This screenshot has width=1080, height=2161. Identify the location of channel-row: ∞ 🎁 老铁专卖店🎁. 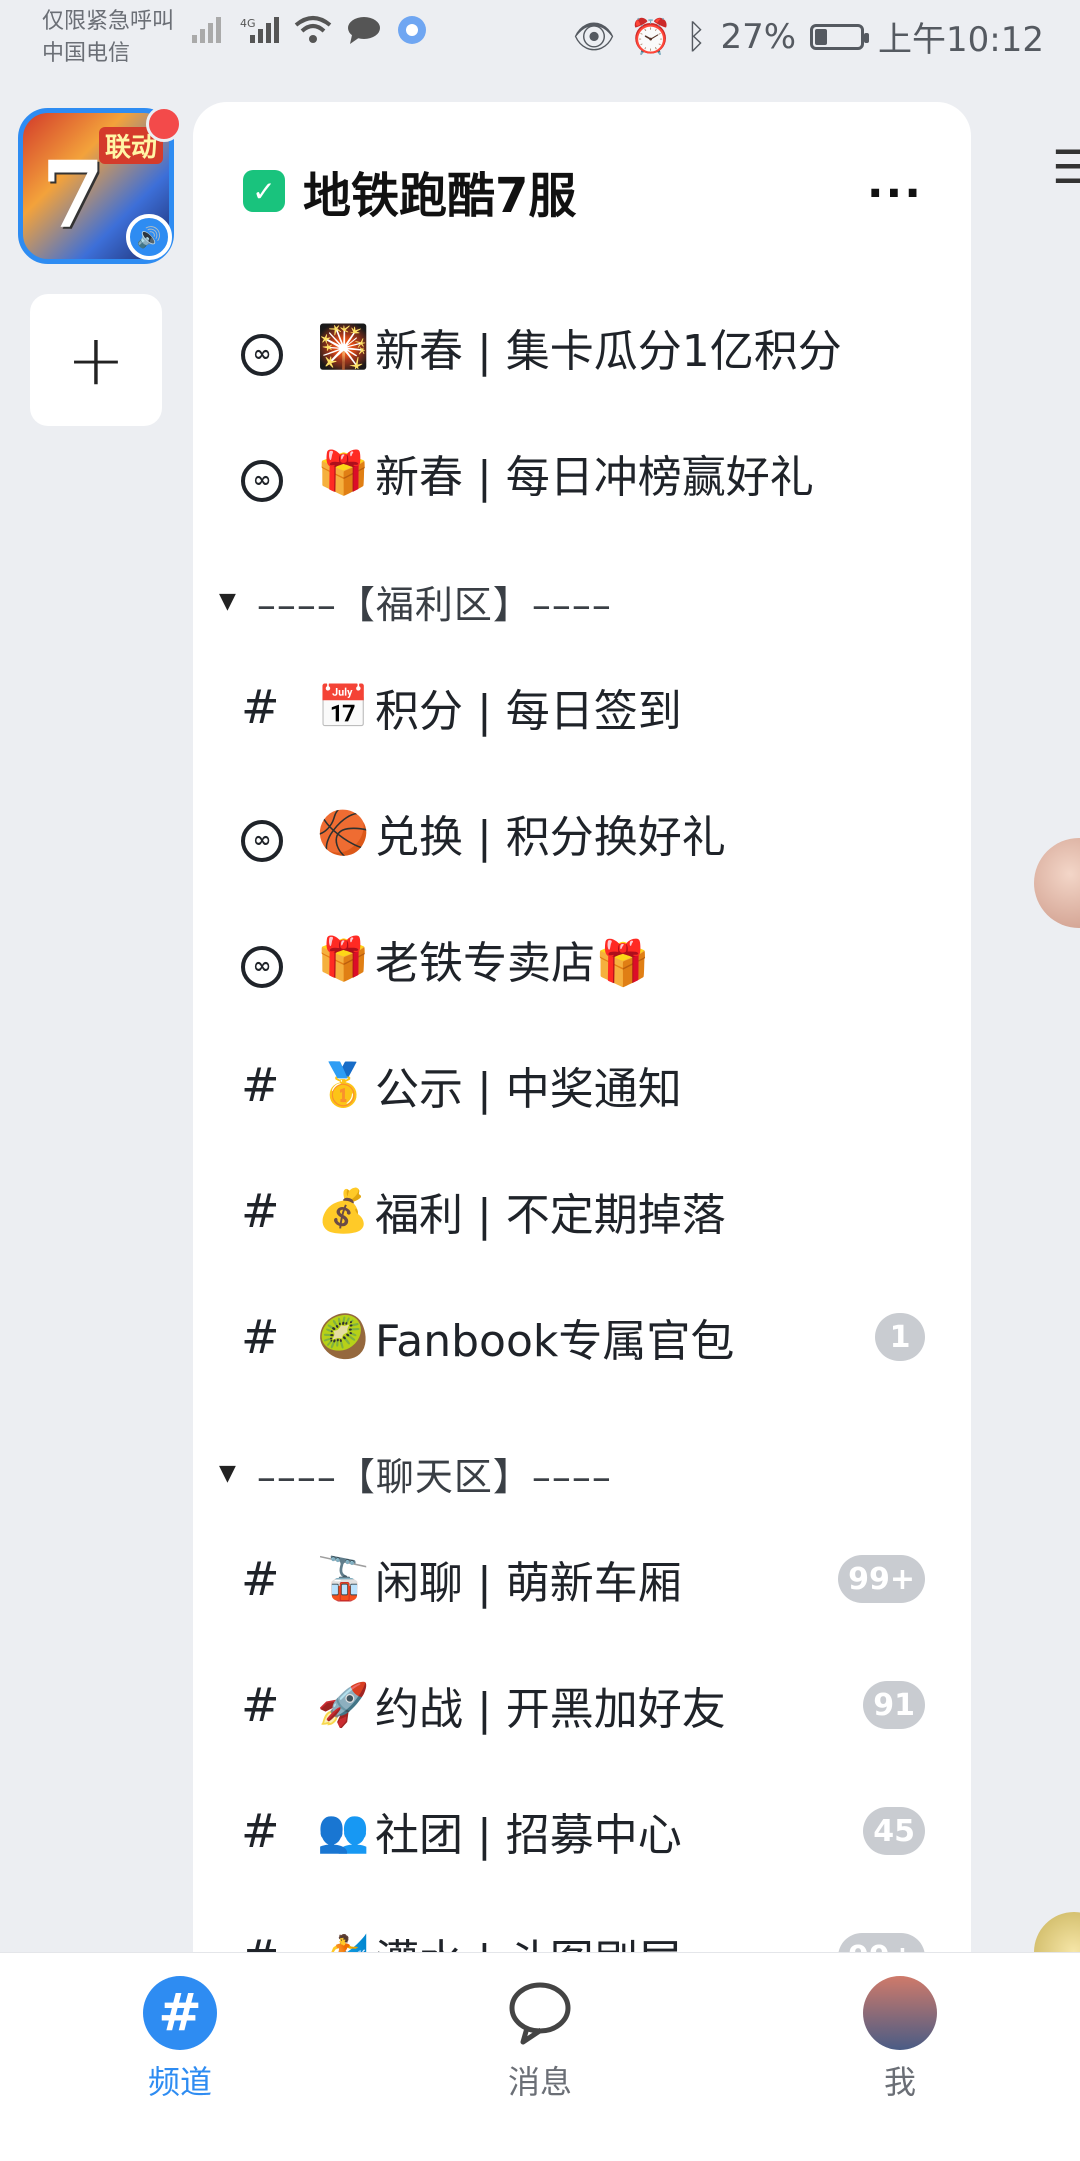
(582, 959).